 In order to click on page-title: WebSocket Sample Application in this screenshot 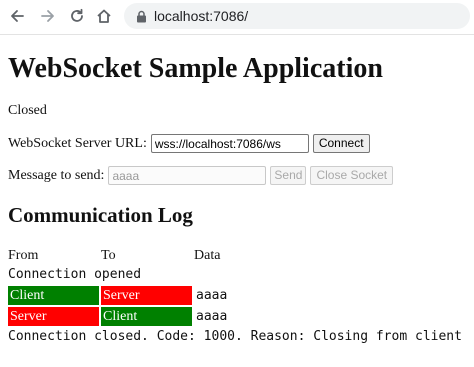, I will do `click(195, 68)`.